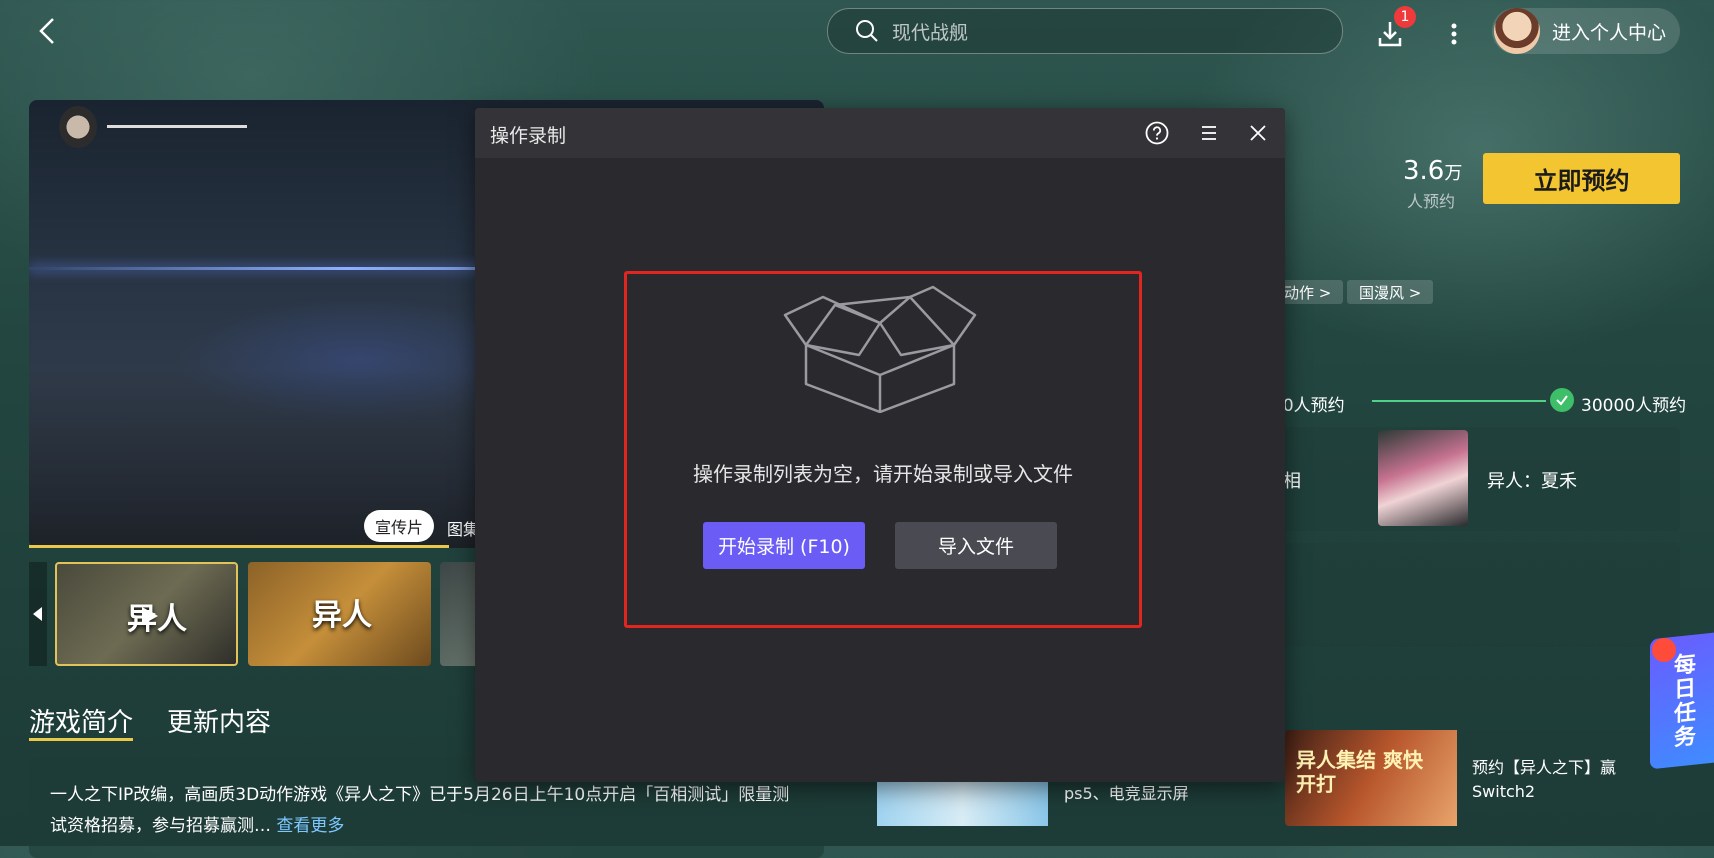 Image resolution: width=1714 pixels, height=858 pixels. Describe the element at coordinates (1405, 17) in the screenshot. I see `download-badge: 1` at that location.